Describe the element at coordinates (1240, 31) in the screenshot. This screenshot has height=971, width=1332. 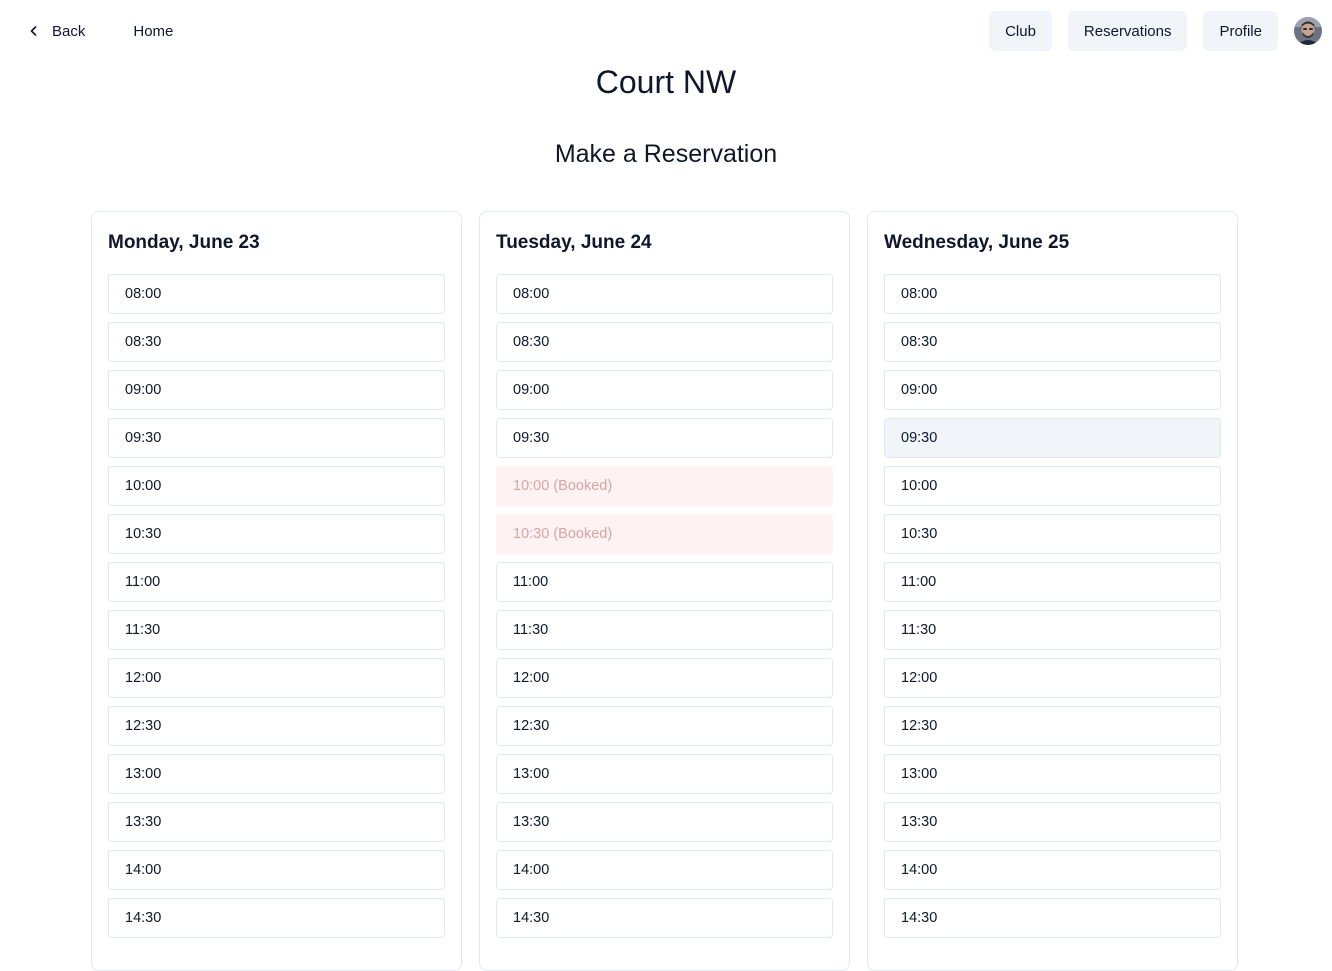
I see `profile-button: Profile` at that location.